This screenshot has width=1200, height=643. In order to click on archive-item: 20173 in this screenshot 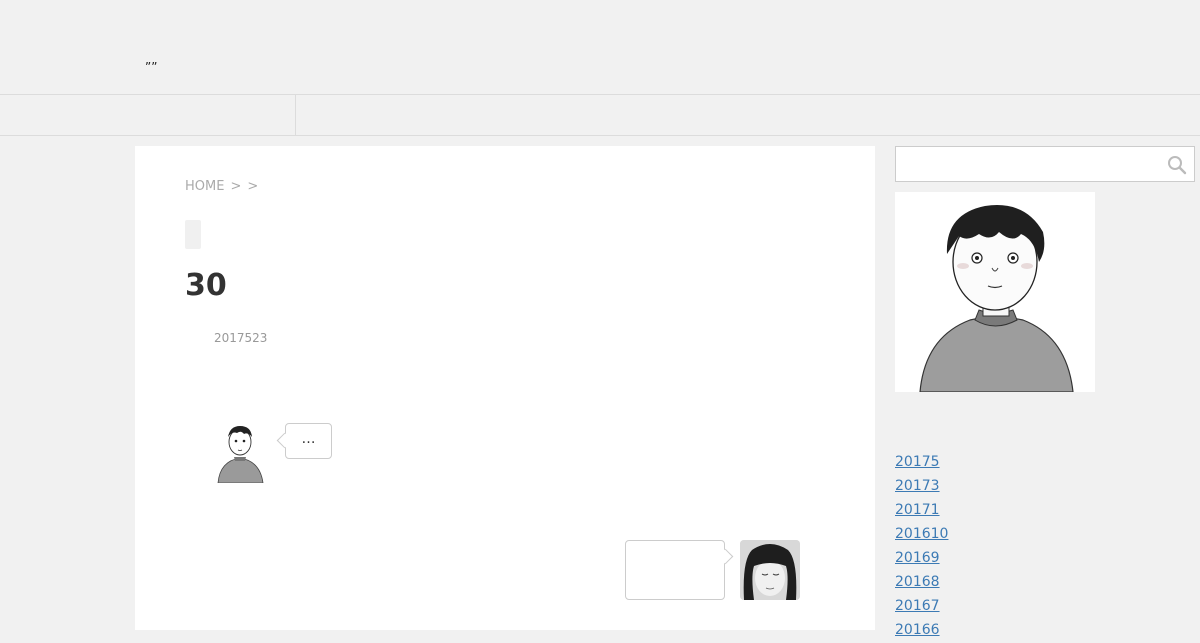, I will do `click(921, 487)`.